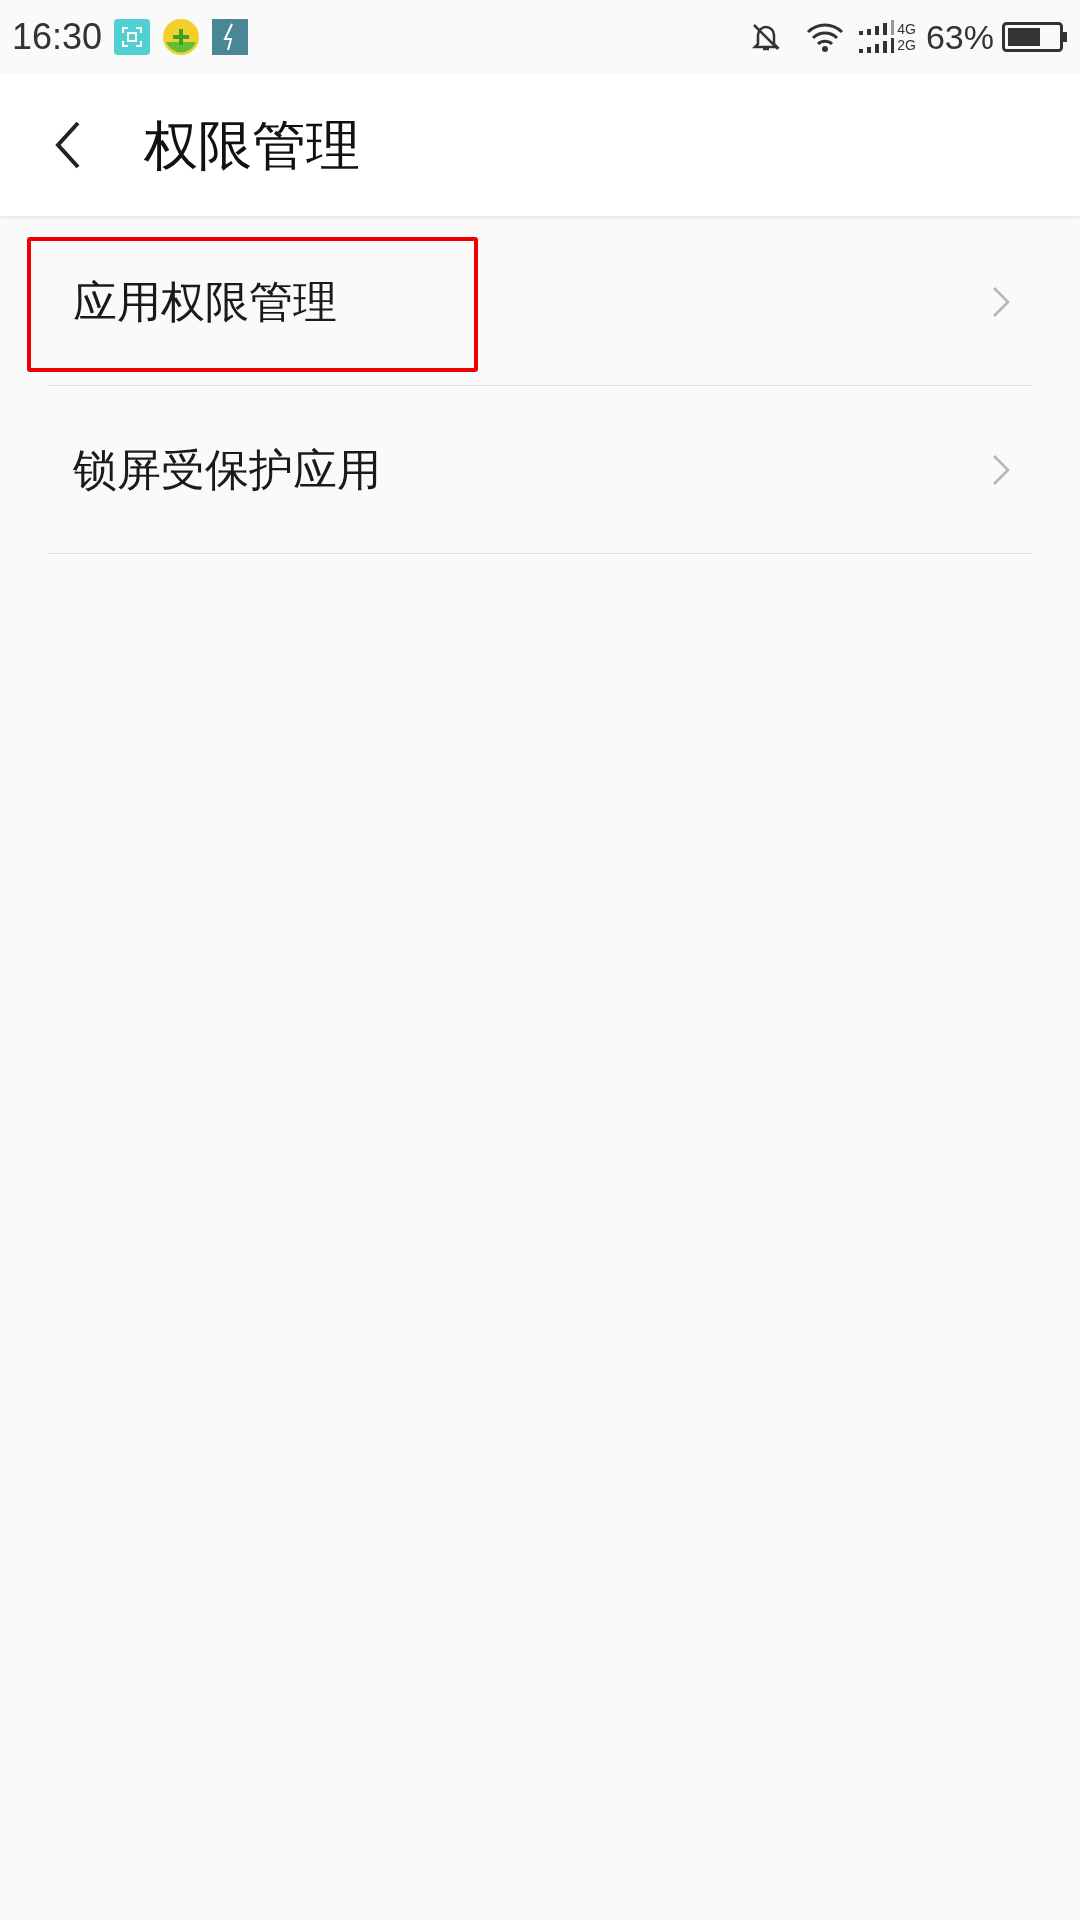 The image size is (1080, 1920). What do you see at coordinates (68, 145) in the screenshot?
I see `back-icon` at bounding box center [68, 145].